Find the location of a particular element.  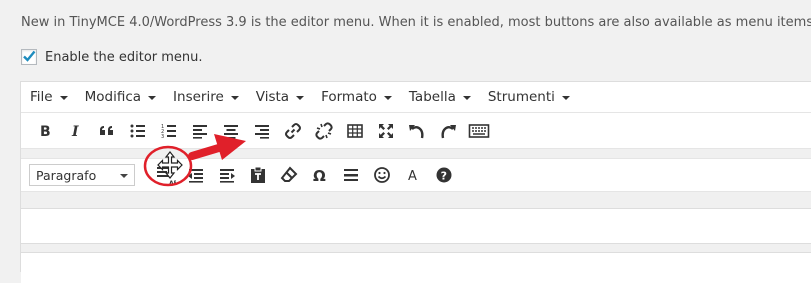

move-cursor-icon is located at coordinates (170, 165).